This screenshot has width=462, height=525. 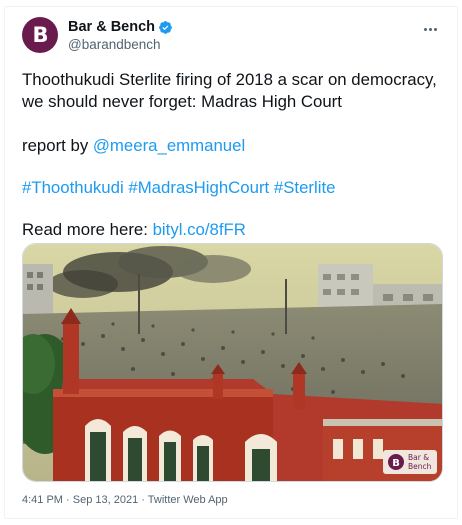 I want to click on mention-link: @meera_emmanuel, so click(x=169, y=145).